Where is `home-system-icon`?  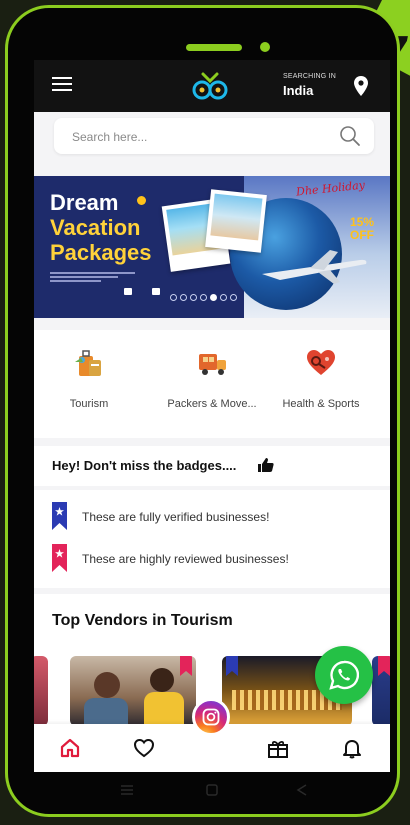 home-system-icon is located at coordinates (212, 790).